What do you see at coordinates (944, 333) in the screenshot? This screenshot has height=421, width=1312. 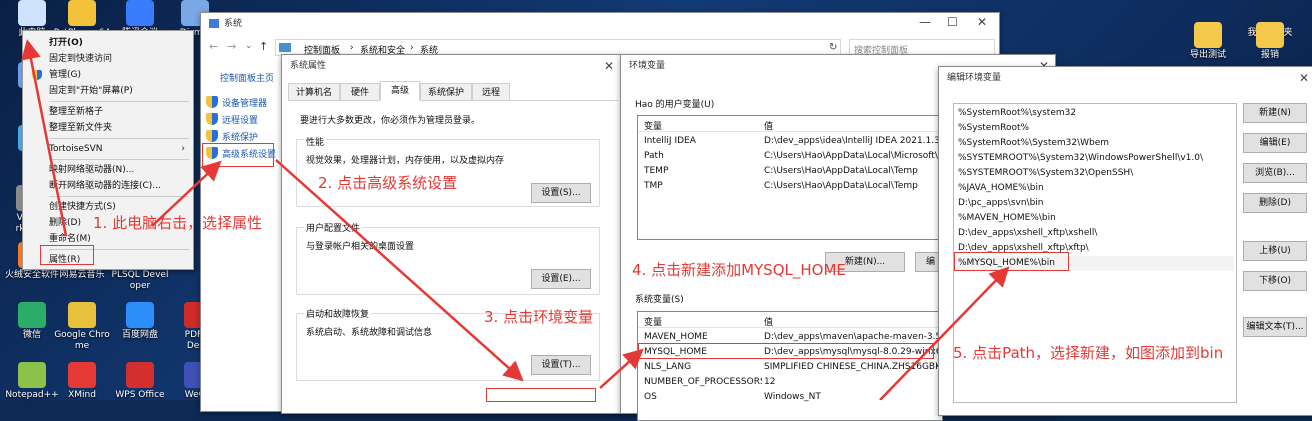 I see `arrow-to-mysql-bin` at bounding box center [944, 333].